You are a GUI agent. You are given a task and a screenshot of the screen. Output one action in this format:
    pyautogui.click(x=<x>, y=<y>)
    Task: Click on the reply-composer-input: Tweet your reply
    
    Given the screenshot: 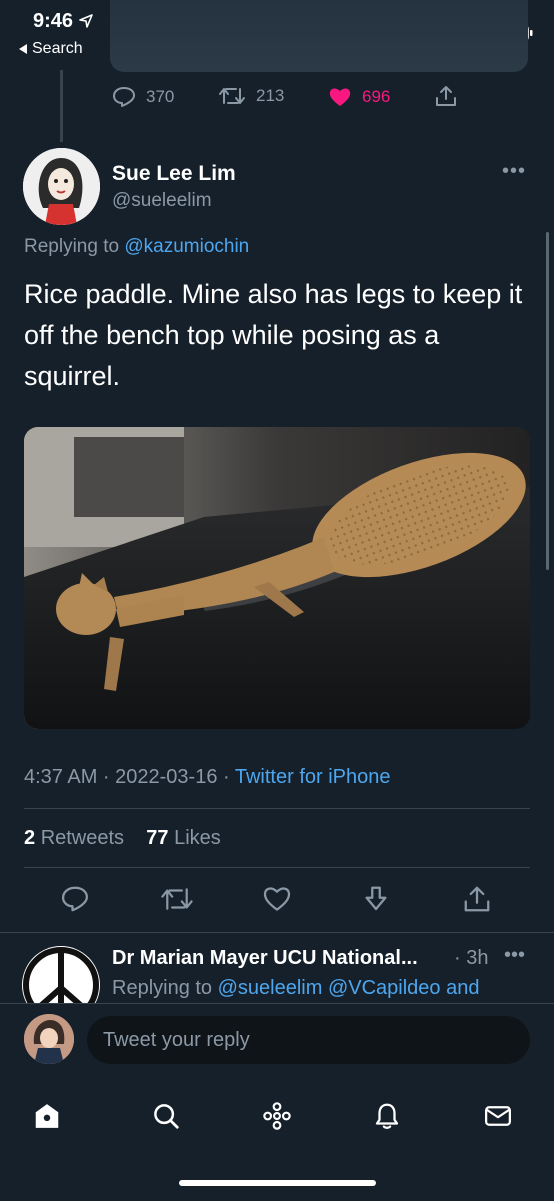 What is the action you would take?
    pyautogui.click(x=308, y=1040)
    